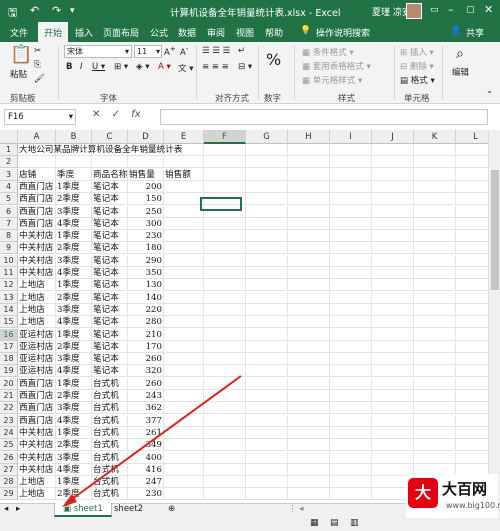 This screenshot has height=531, width=500. I want to click on row-header-19: 19, so click(9, 371).